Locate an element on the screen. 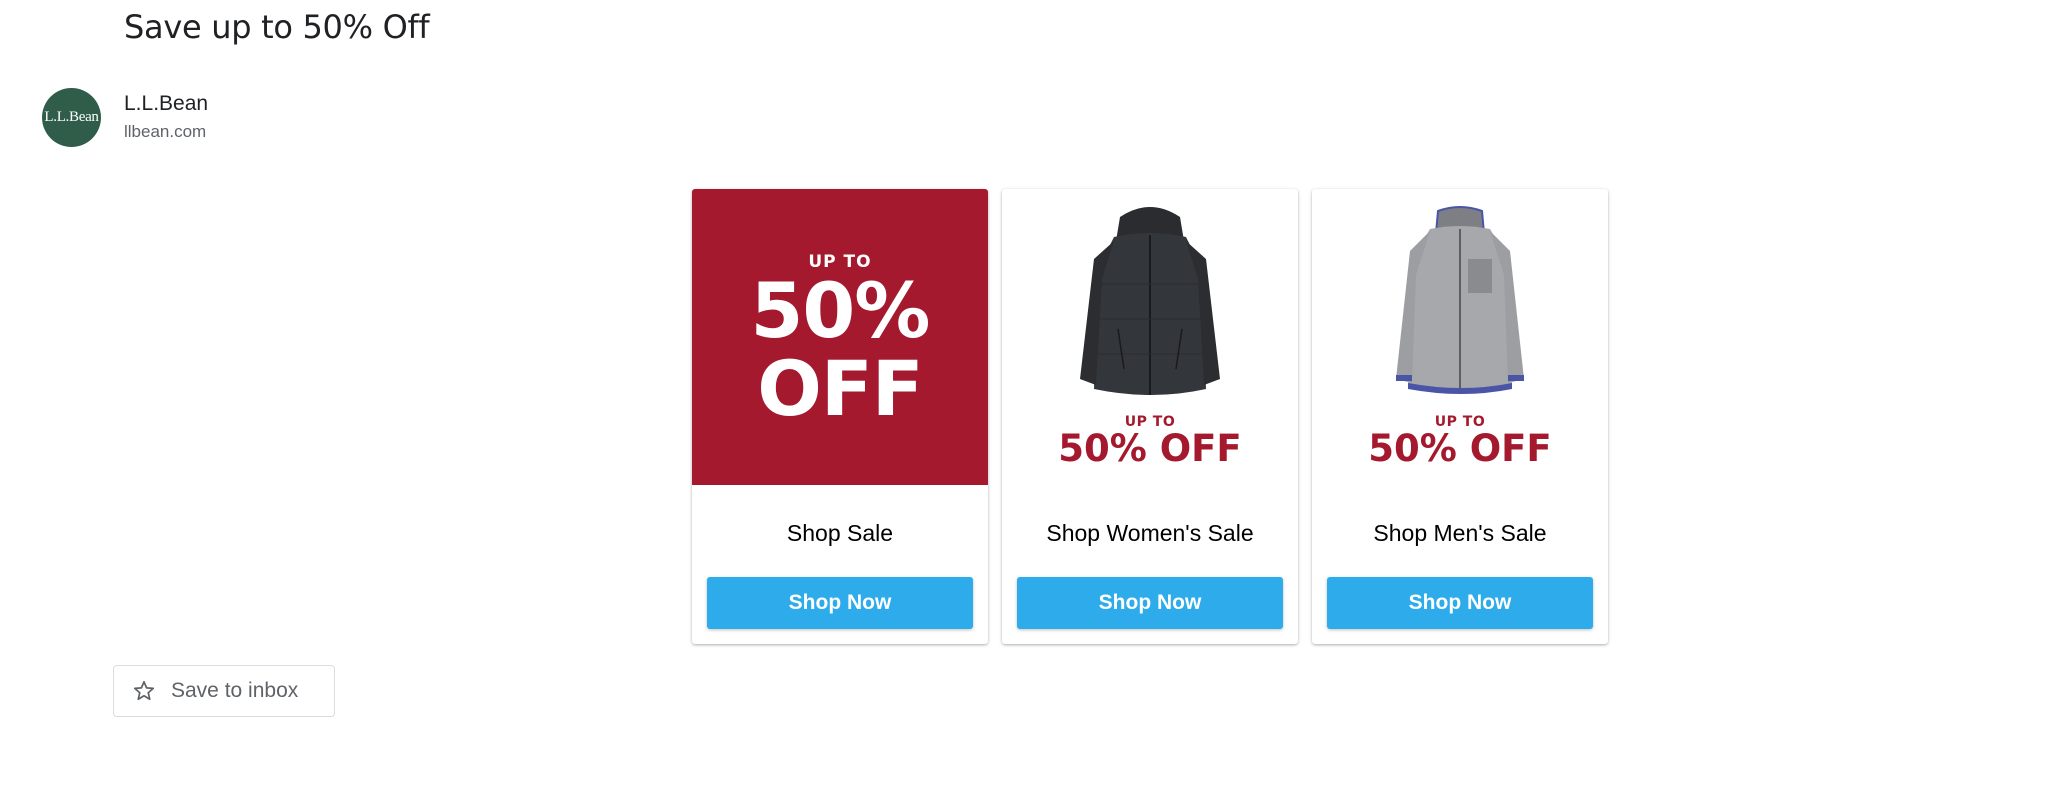 Image resolution: width=2048 pixels, height=795 pixels. card-shop-sale: UP TO 50% OFF Shop Sale Shop Now is located at coordinates (840, 416).